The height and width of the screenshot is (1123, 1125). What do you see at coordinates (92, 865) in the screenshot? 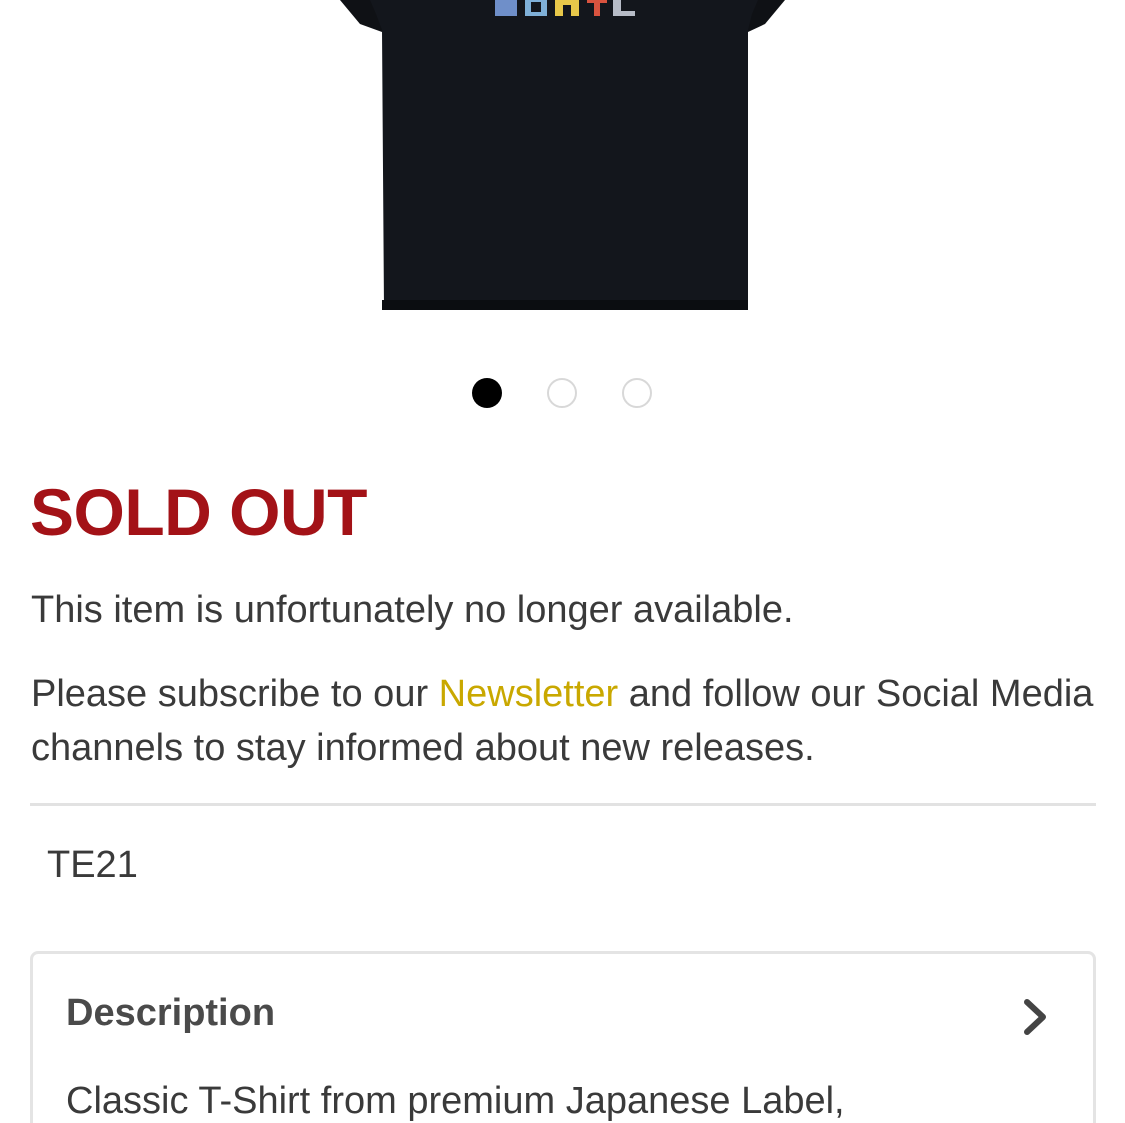
I see `product-sku: TE21` at bounding box center [92, 865].